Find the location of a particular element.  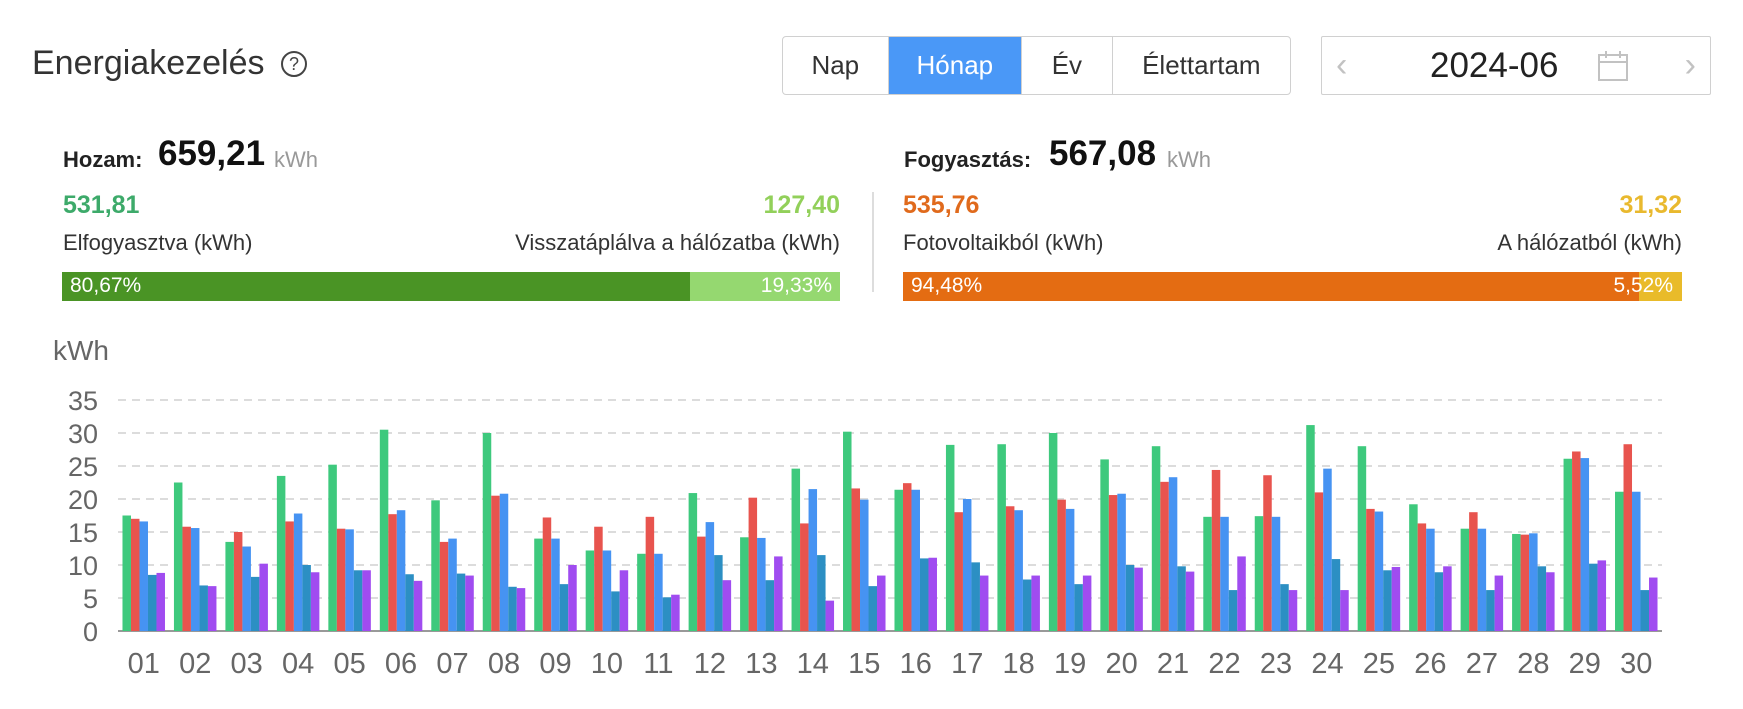

calendar-icon is located at coordinates (1613, 66).